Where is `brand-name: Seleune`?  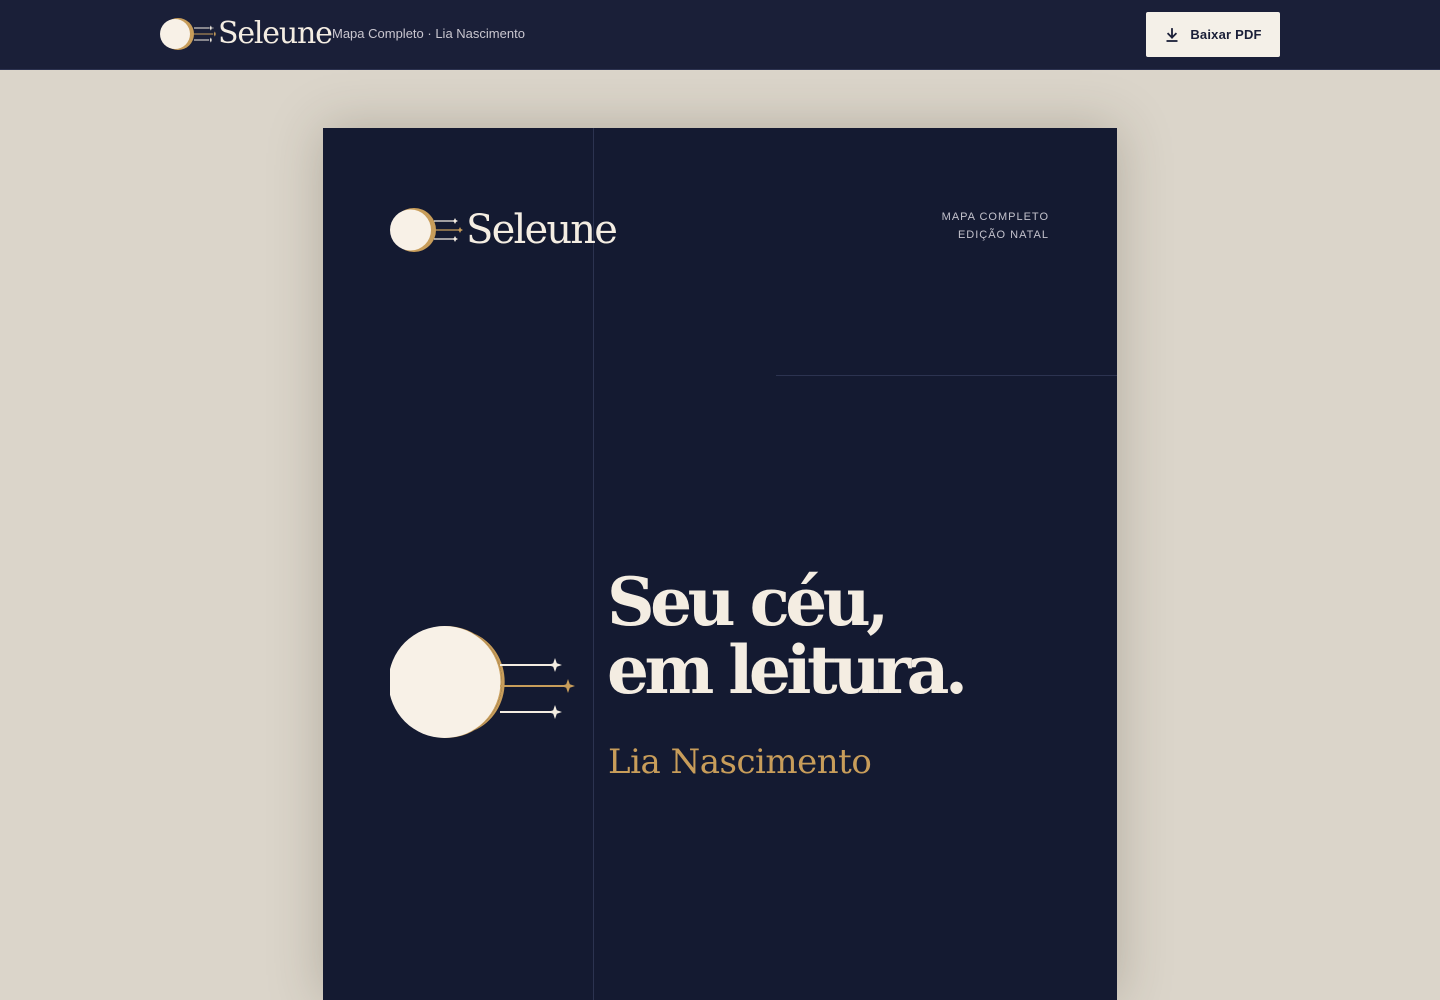
brand-name: Seleune is located at coordinates (275, 33).